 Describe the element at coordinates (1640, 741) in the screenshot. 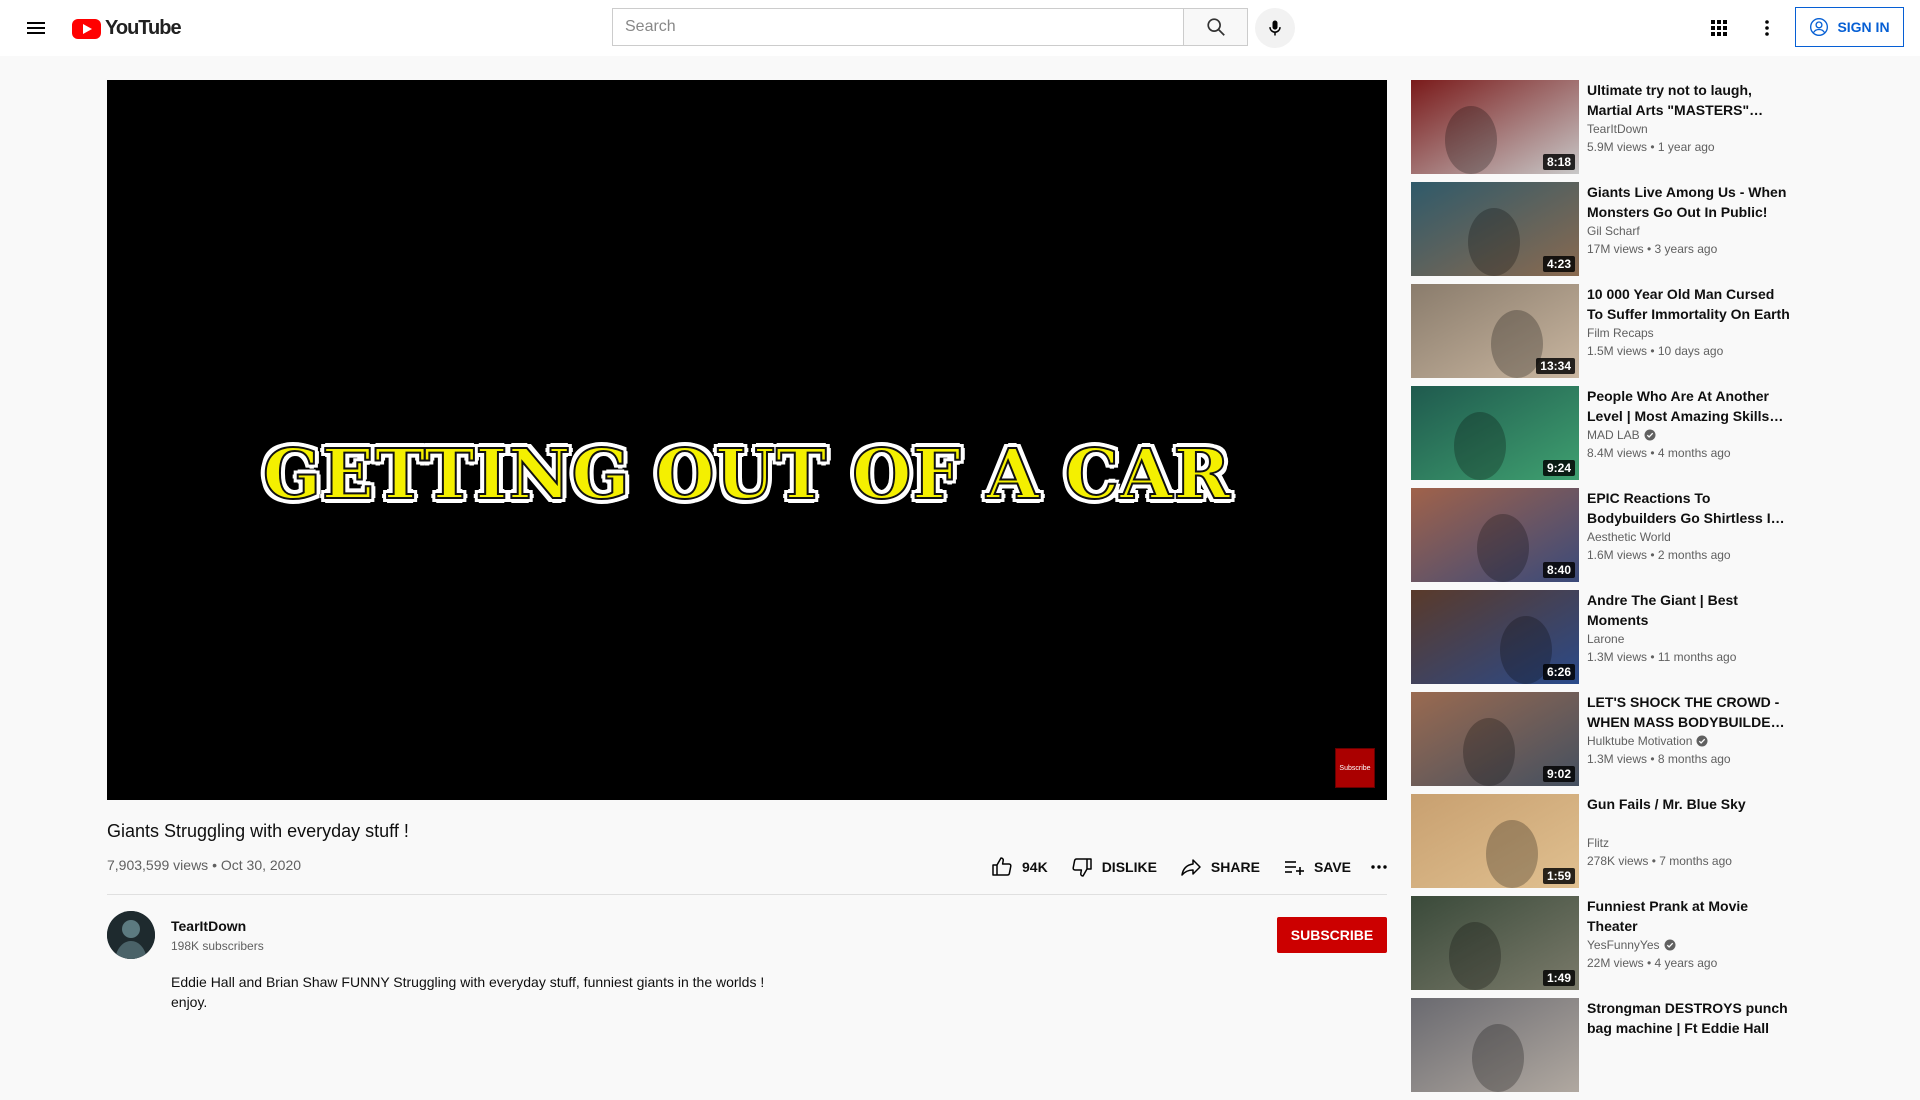

I see `recommended-channel-name: Hulktube Motivation` at that location.